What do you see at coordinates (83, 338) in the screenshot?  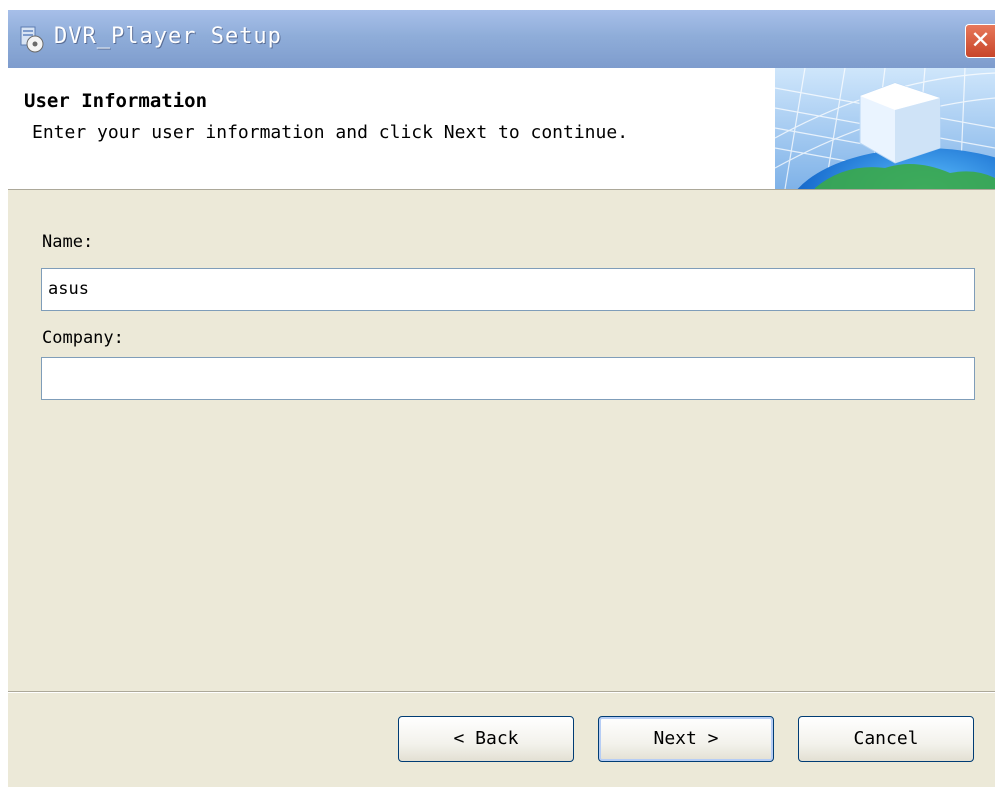 I see `company-label: Company:` at bounding box center [83, 338].